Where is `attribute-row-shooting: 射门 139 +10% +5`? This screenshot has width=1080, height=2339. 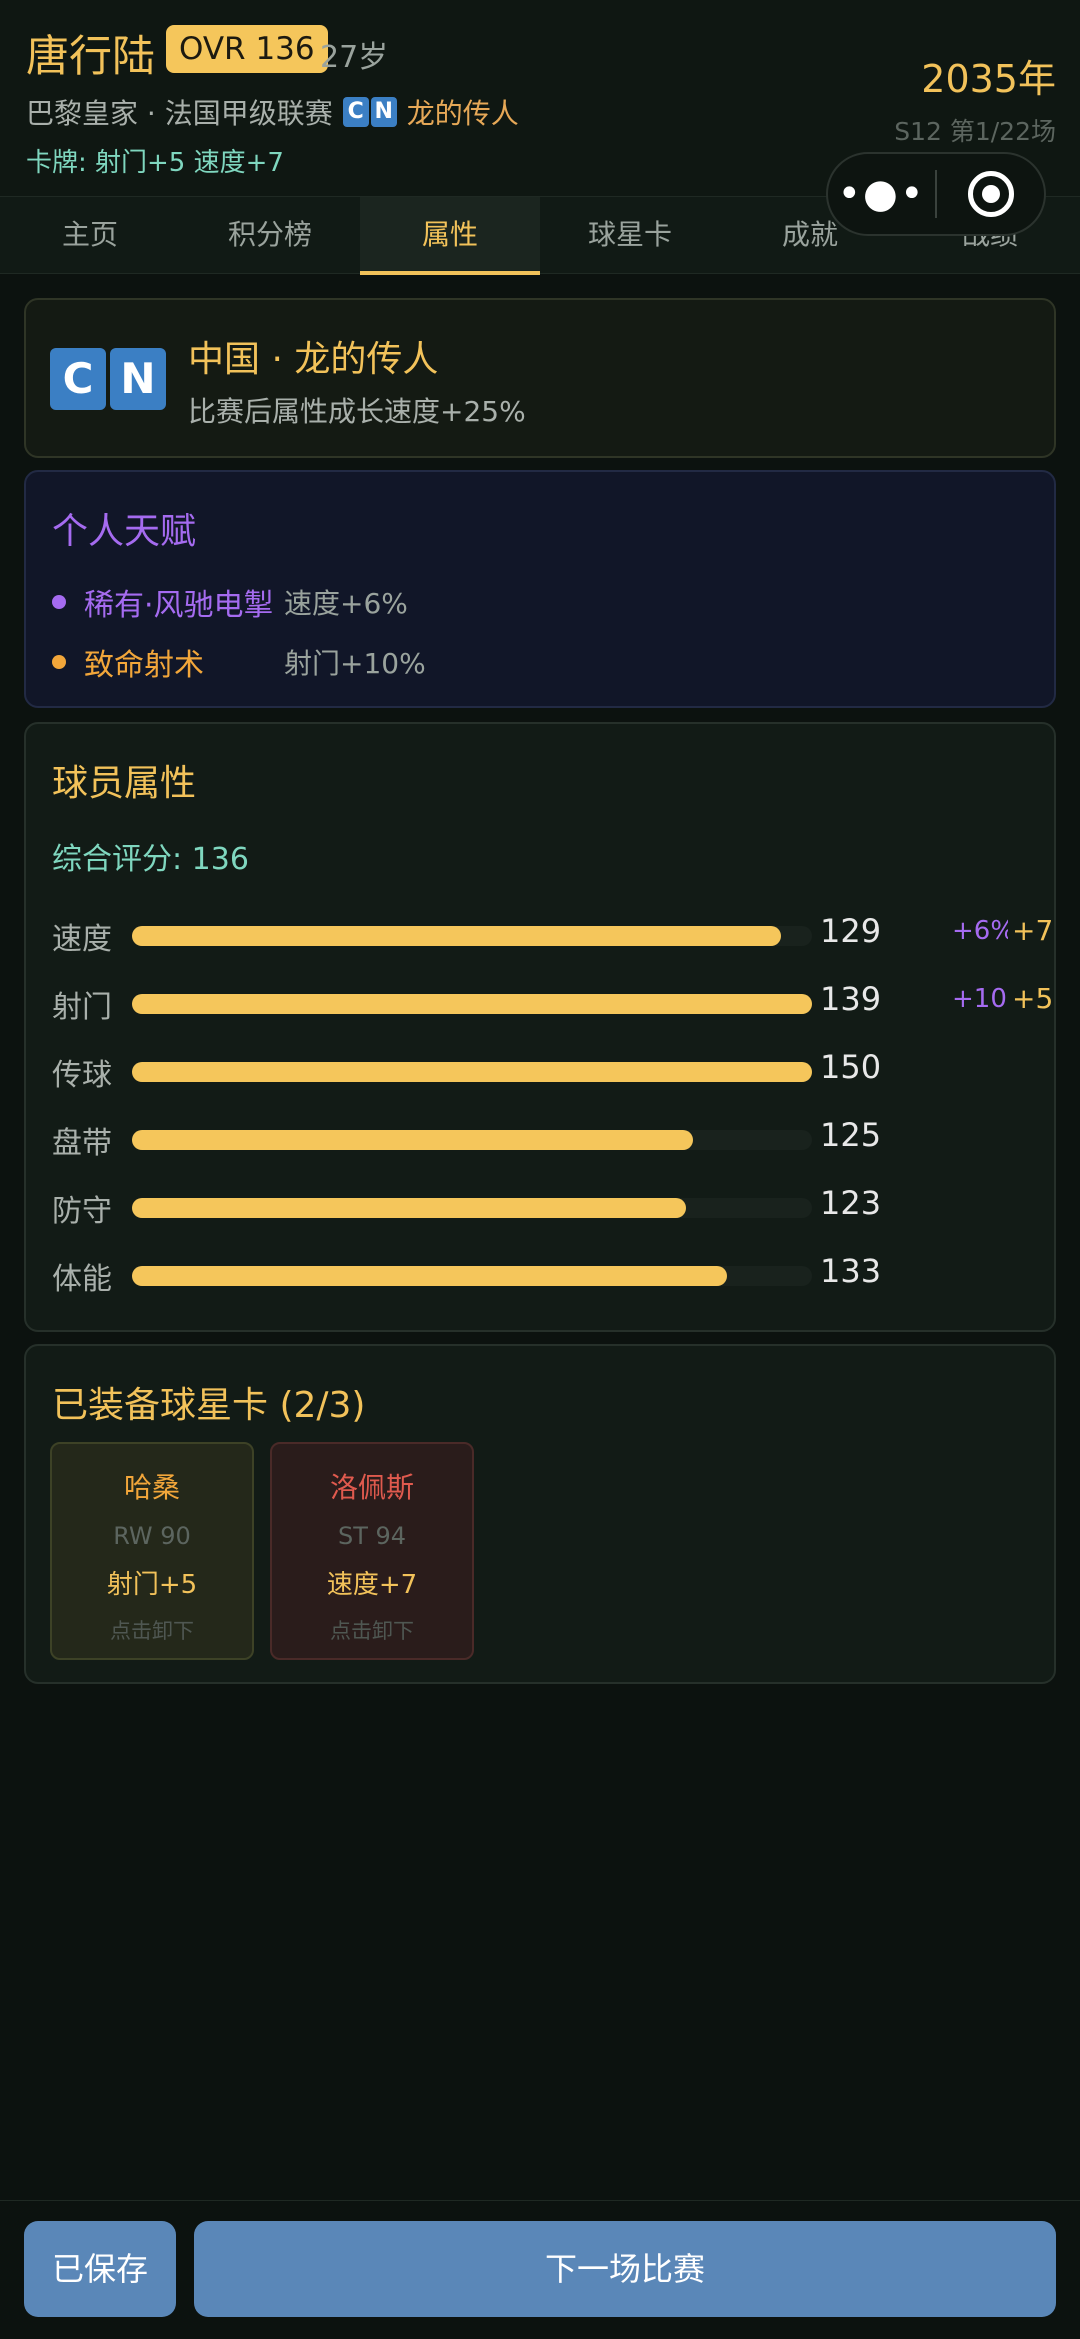 attribute-row-shooting: 射门 139 +10% +5 is located at coordinates (553, 1002).